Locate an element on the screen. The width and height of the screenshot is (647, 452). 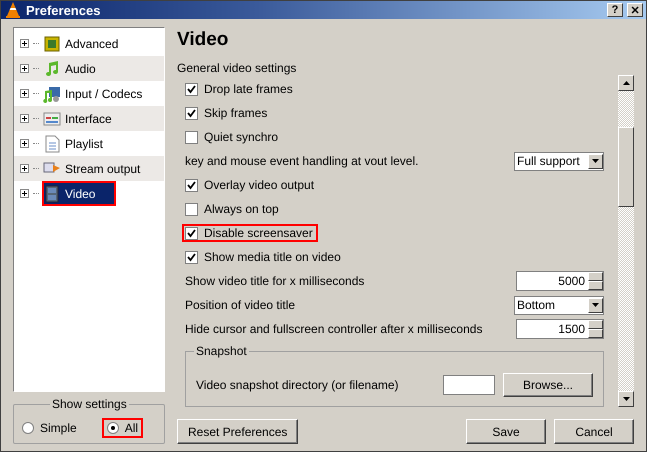
dropdown: Full support is located at coordinates (559, 161).